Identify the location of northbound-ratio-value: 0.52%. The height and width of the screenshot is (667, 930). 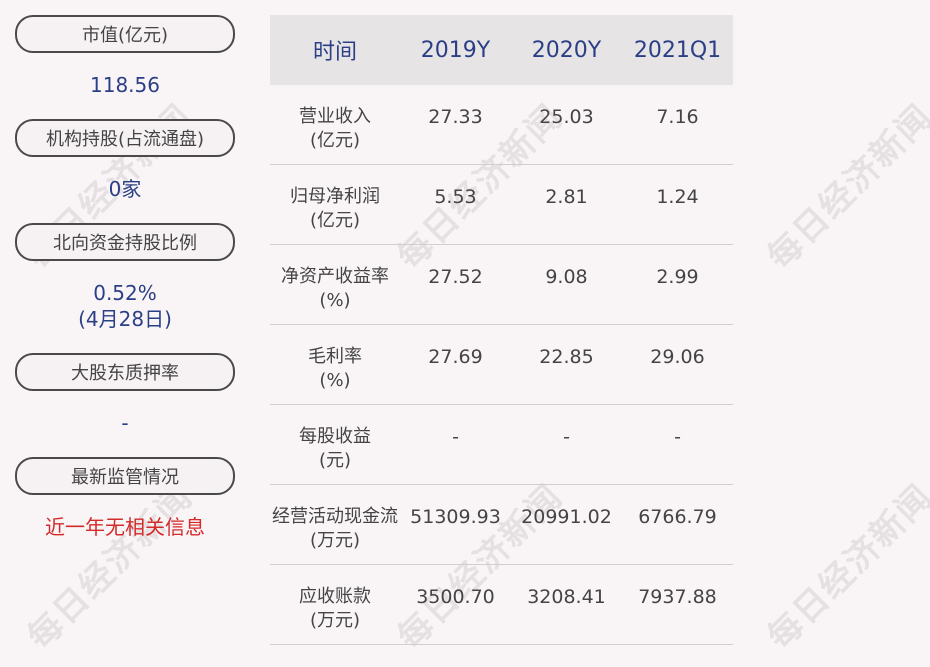
(125, 293).